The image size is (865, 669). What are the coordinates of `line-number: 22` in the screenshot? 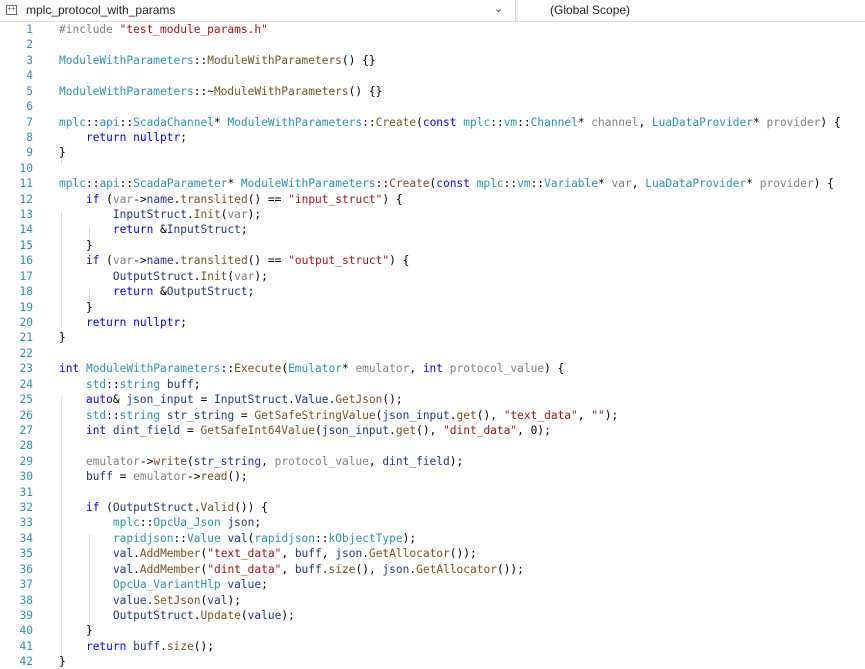 It's located at (26, 353).